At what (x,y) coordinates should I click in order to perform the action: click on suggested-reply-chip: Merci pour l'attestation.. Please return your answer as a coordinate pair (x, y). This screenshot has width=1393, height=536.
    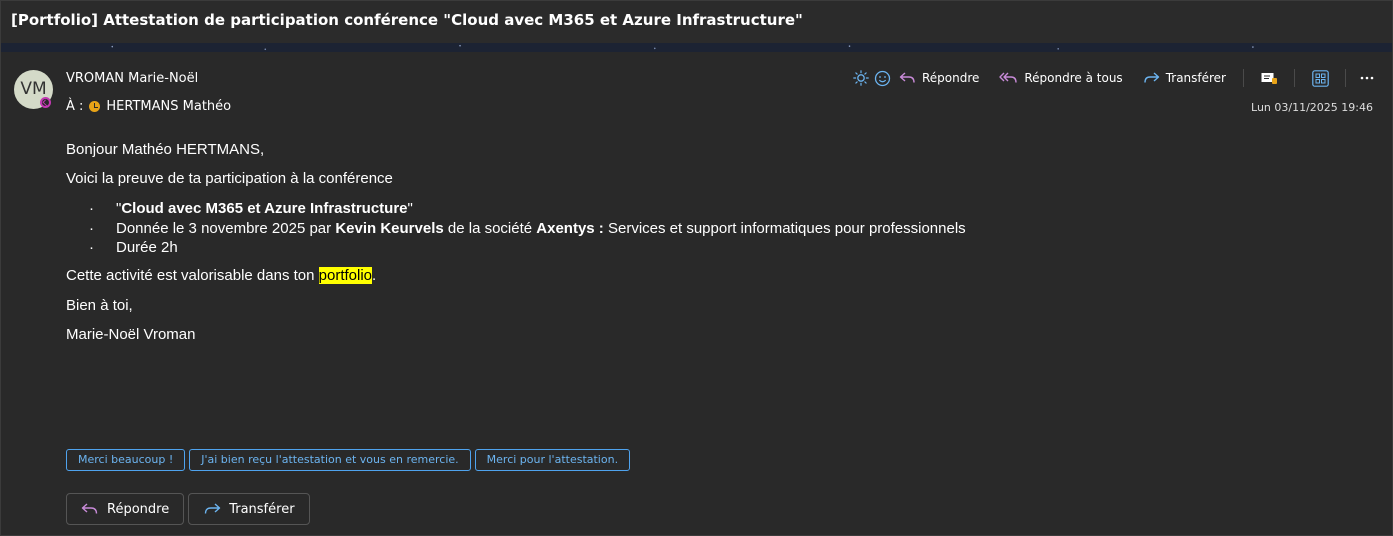
    Looking at the image, I should click on (552, 460).